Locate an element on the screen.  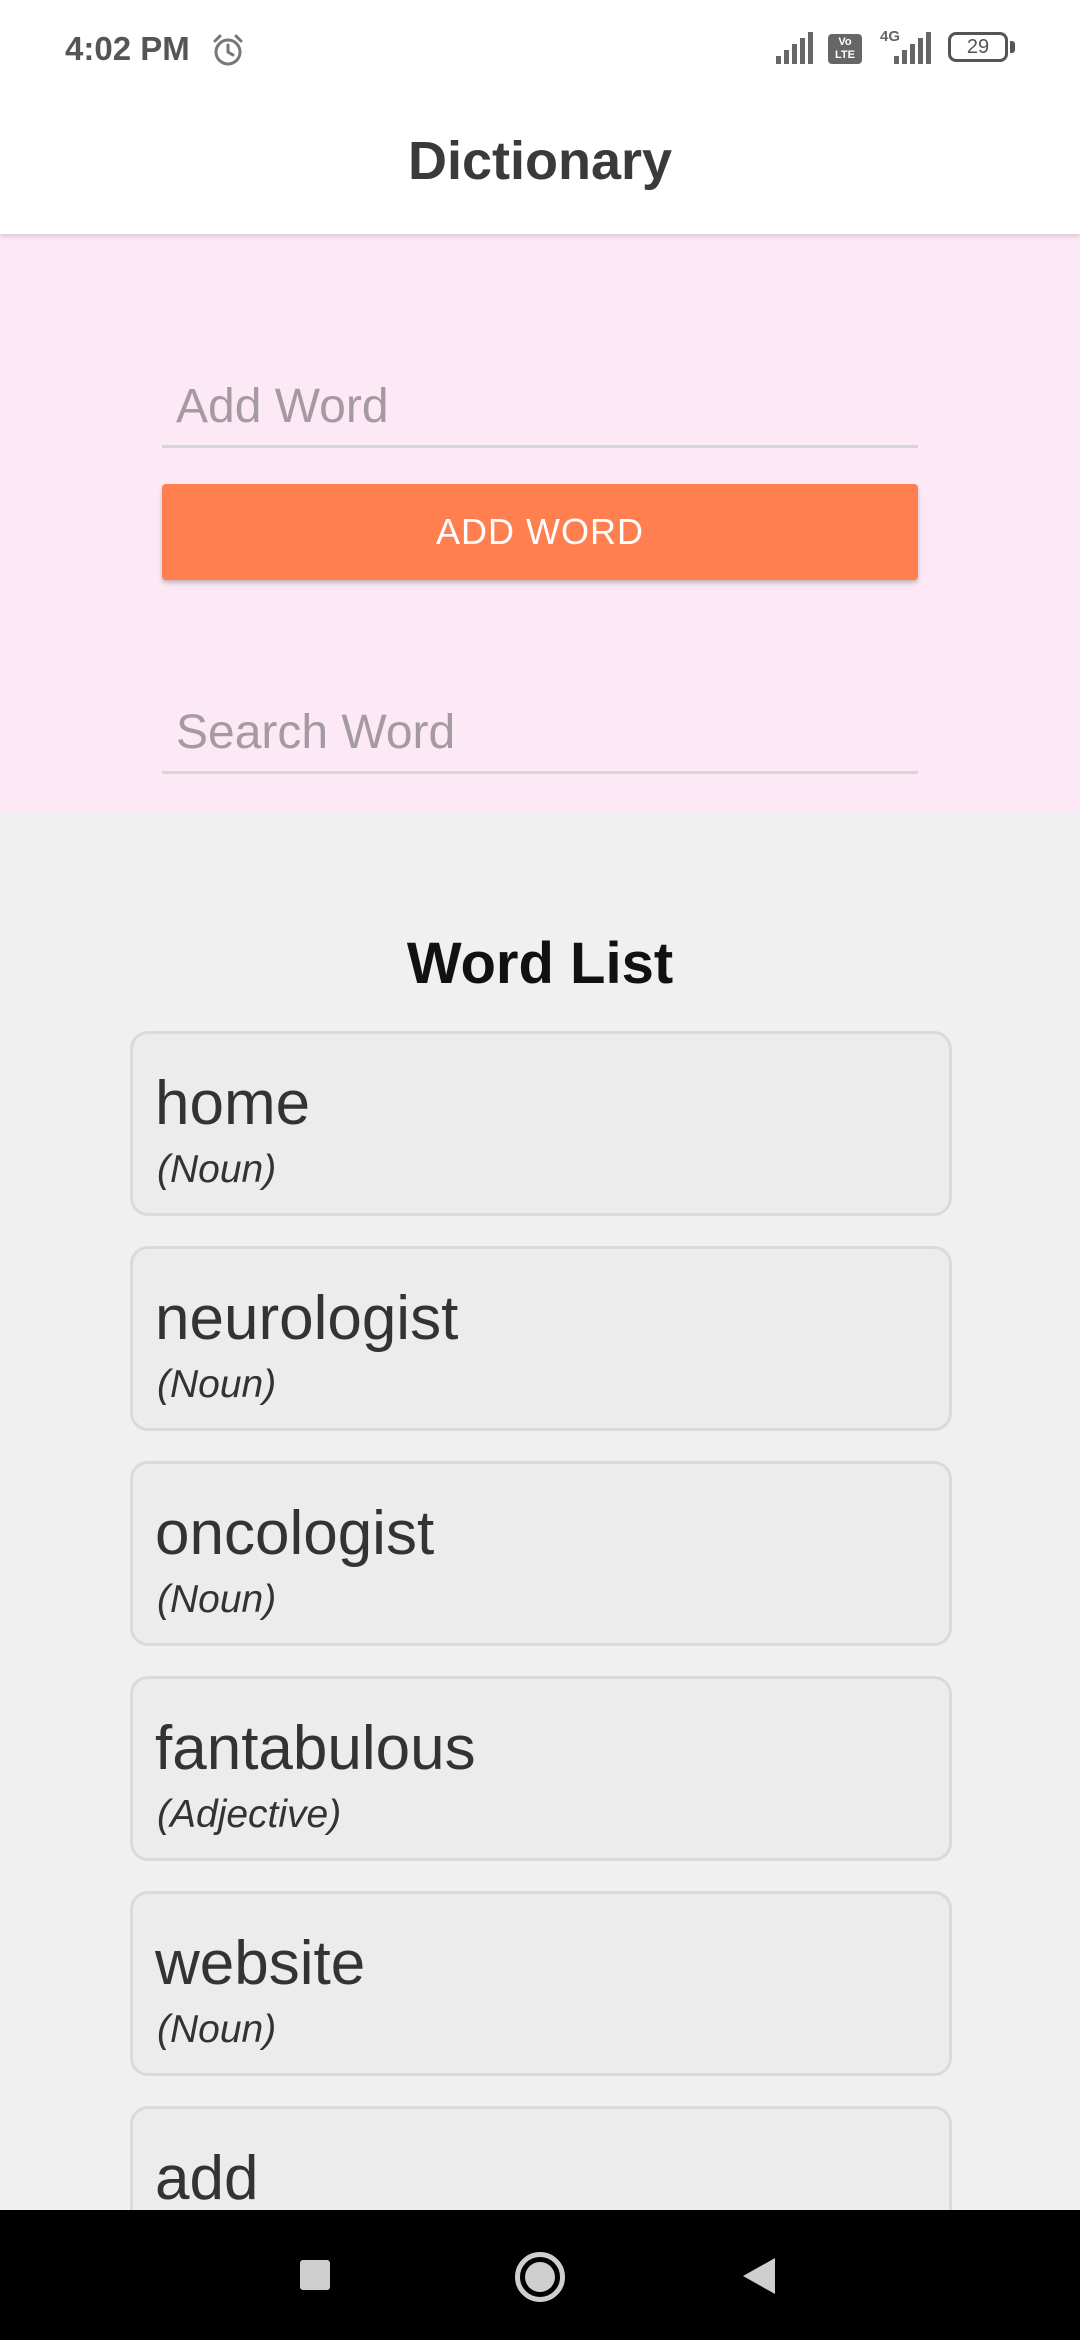
recents-icon is located at coordinates (315, 2275).